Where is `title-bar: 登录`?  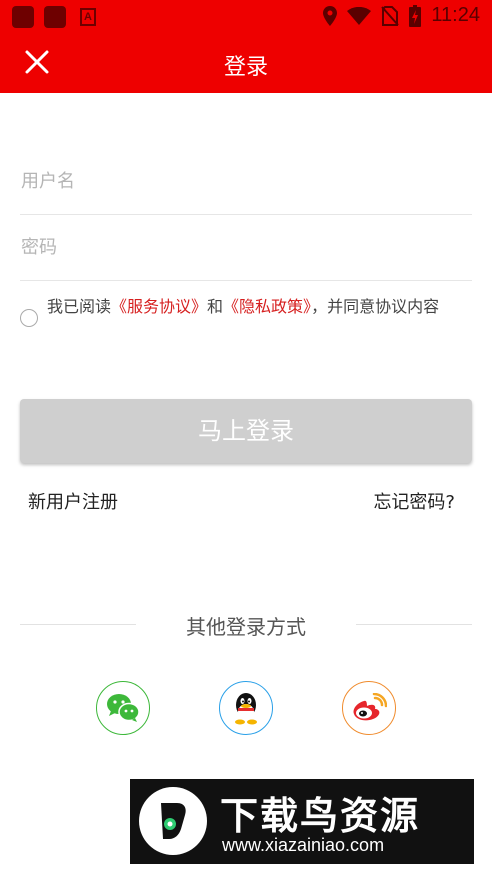
title-bar: 登录 is located at coordinates (246, 63).